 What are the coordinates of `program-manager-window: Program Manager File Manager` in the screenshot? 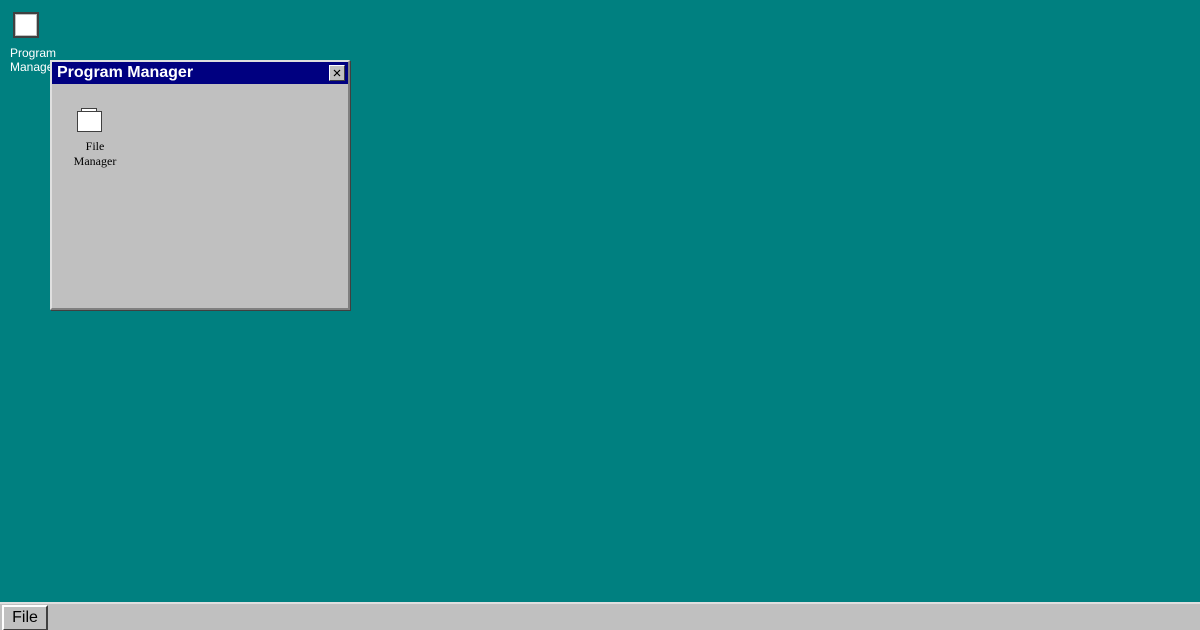 It's located at (200, 185).